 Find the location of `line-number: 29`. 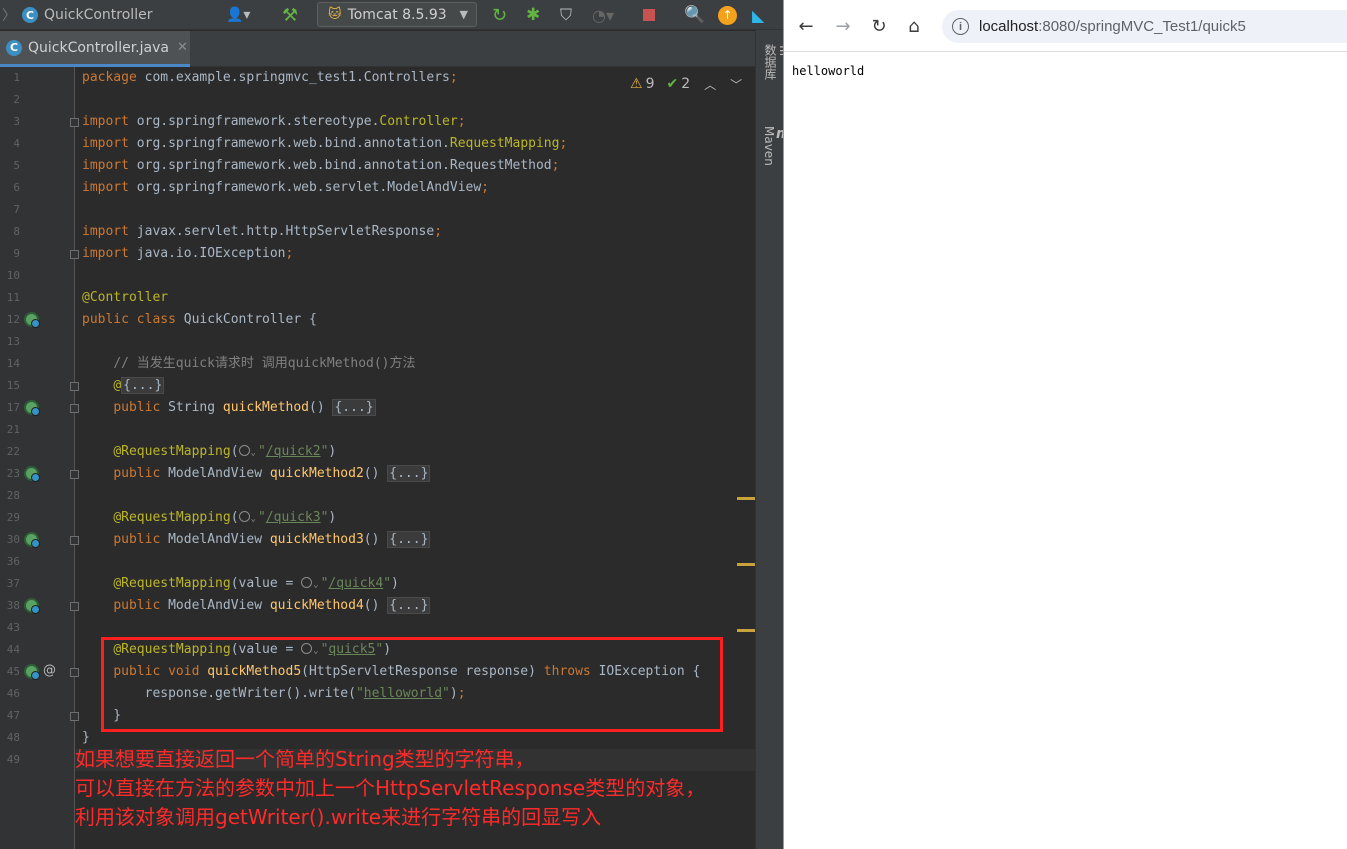

line-number: 29 is located at coordinates (10, 517).